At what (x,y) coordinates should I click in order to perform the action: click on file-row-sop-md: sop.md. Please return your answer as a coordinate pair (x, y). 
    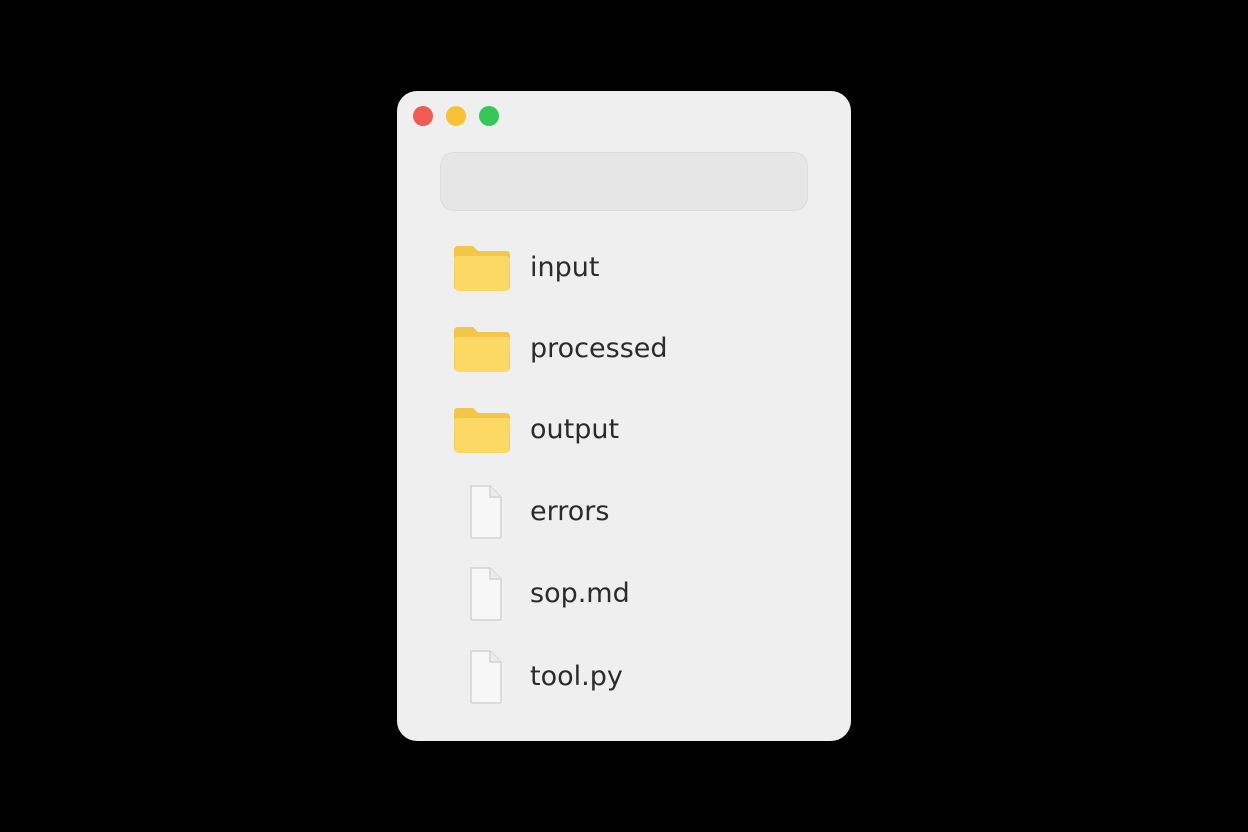
    Looking at the image, I should click on (625, 594).